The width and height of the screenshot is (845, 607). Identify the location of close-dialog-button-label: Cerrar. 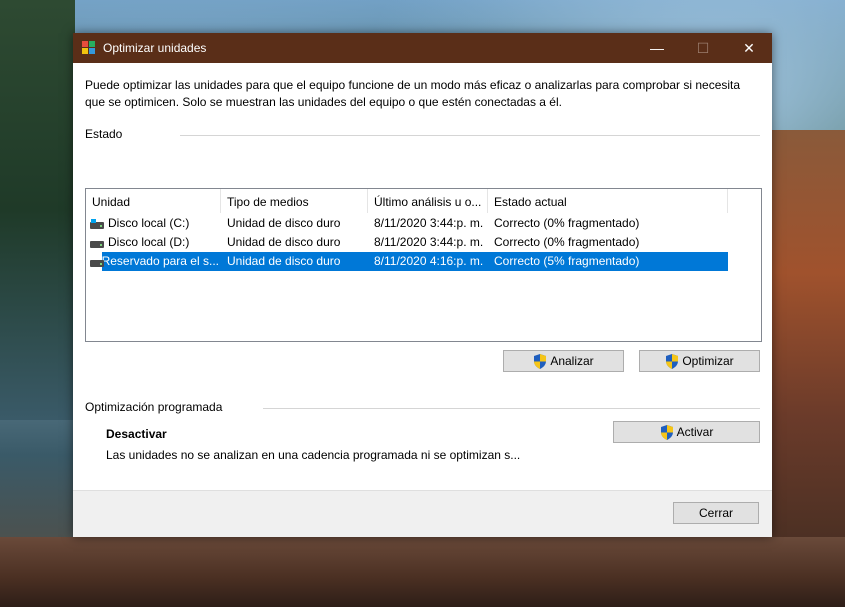
(715, 513).